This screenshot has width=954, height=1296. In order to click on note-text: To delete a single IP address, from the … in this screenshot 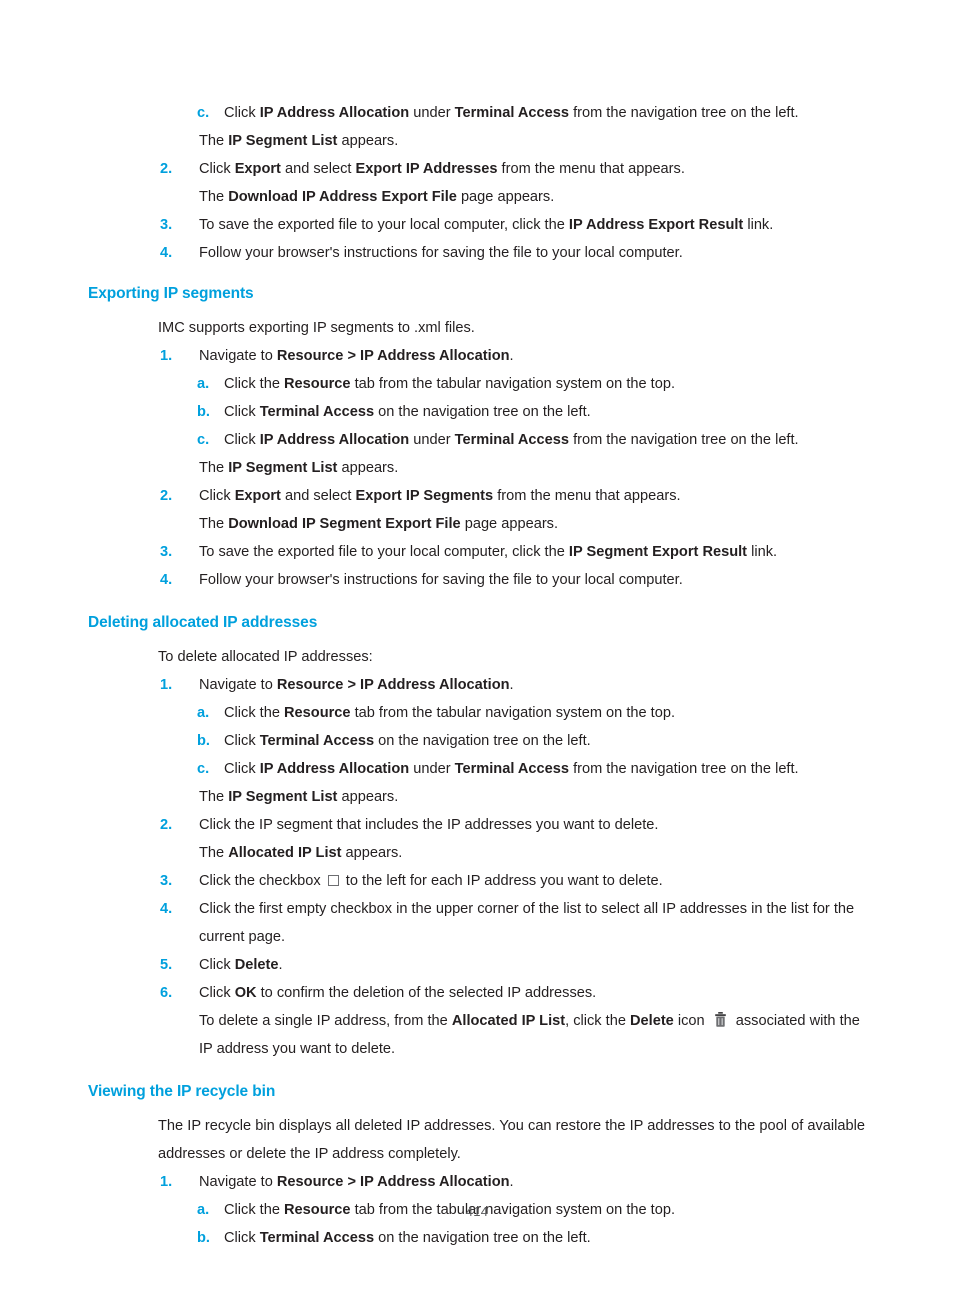, I will do `click(477, 1035)`.